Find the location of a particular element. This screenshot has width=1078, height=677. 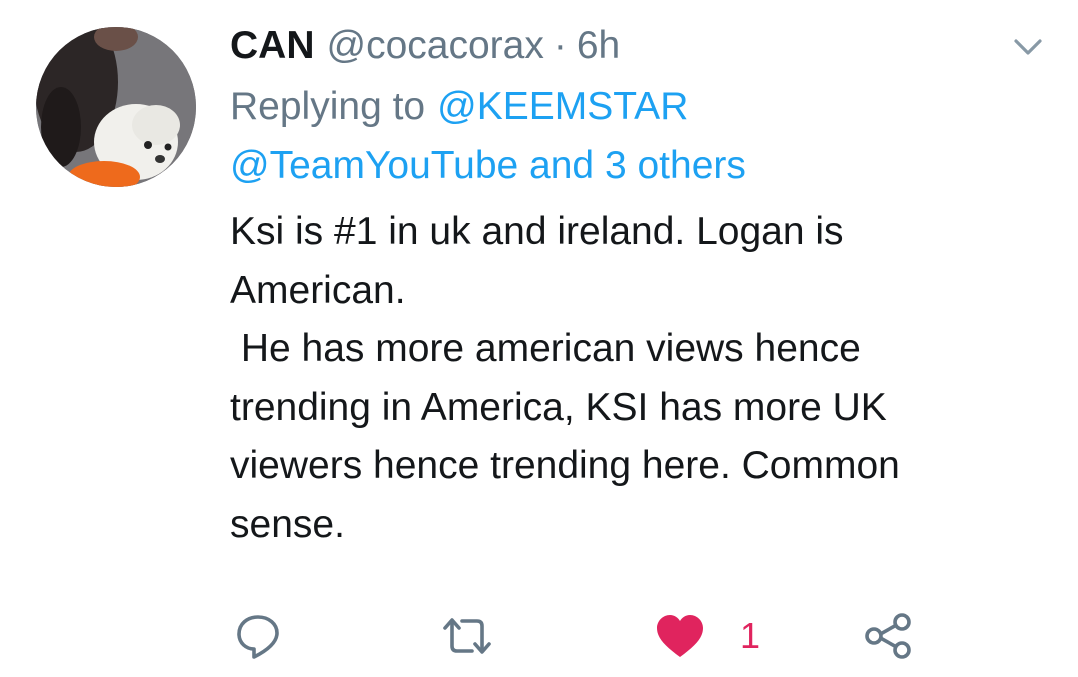

tweet-text-line: He has more american views hence is located at coordinates (545, 348).